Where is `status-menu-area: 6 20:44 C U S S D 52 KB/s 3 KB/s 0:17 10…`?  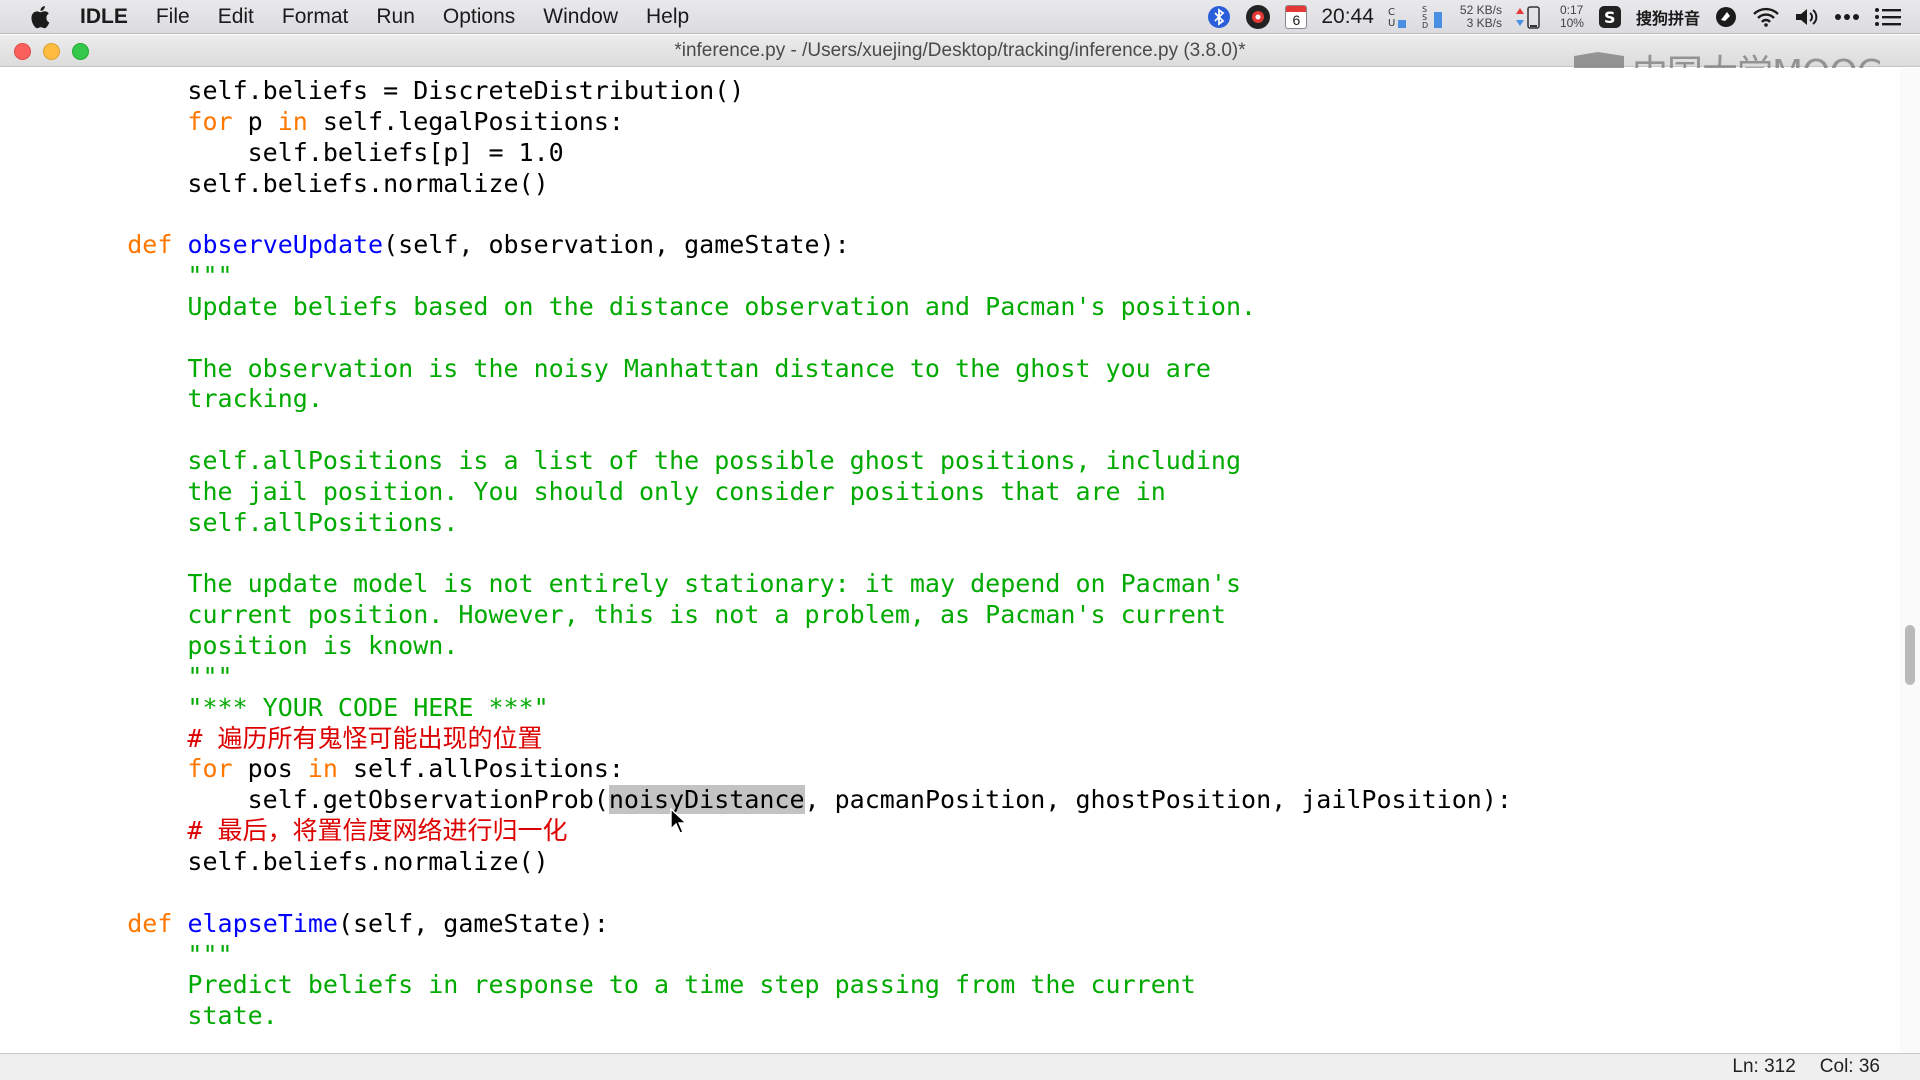 status-menu-area: 6 20:44 C U S S D 52 KB/s 3 KB/s 0:17 10… is located at coordinates (1563, 17).